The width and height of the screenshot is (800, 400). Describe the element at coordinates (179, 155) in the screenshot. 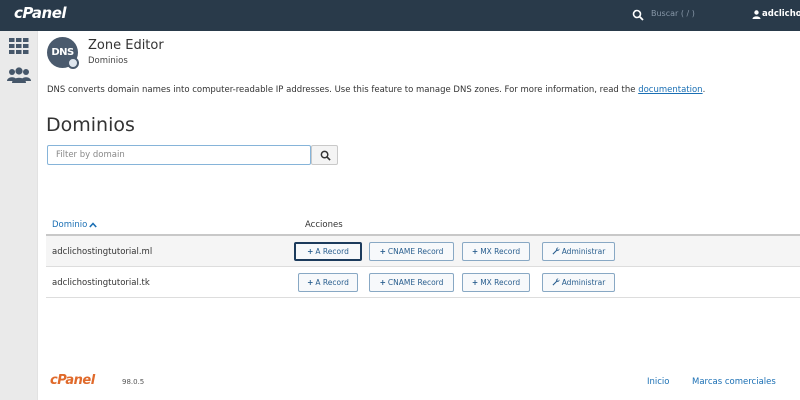

I see `filter-domain-input` at that location.